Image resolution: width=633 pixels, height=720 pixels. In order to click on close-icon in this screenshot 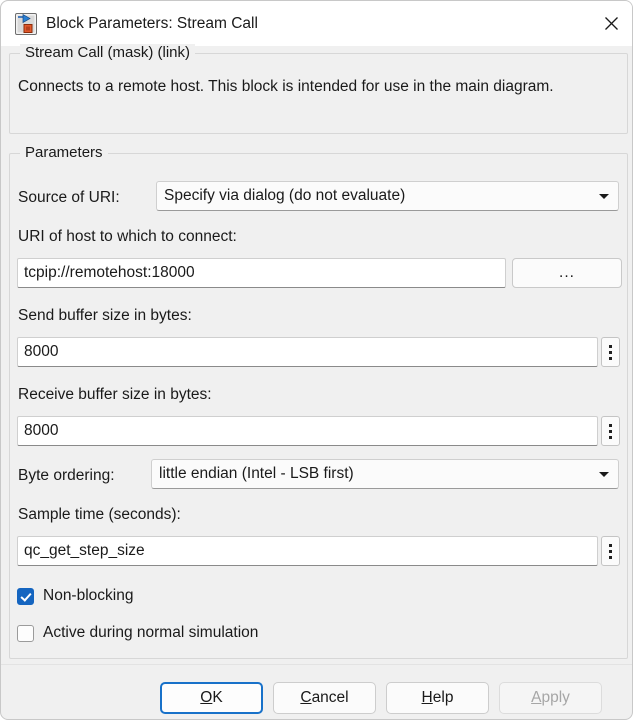, I will do `click(610, 23)`.